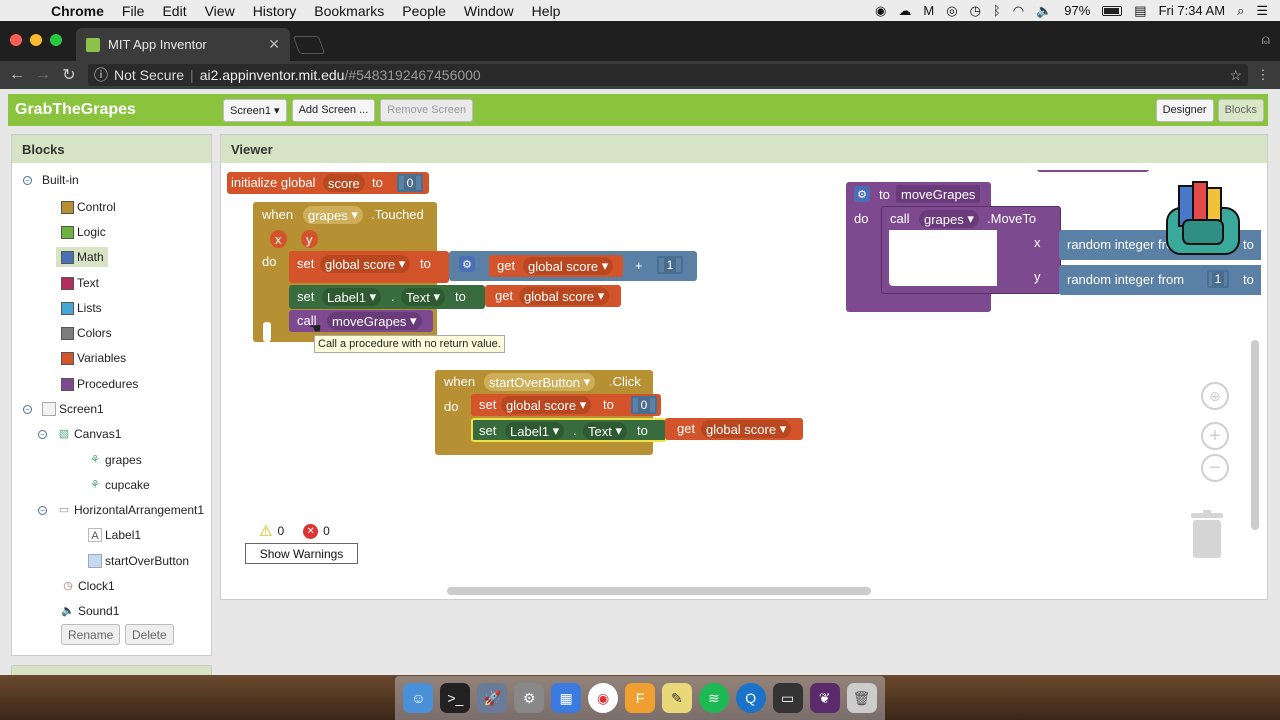 The height and width of the screenshot is (720, 1280). What do you see at coordinates (43, 75) in the screenshot?
I see `forward-icon: →` at bounding box center [43, 75].